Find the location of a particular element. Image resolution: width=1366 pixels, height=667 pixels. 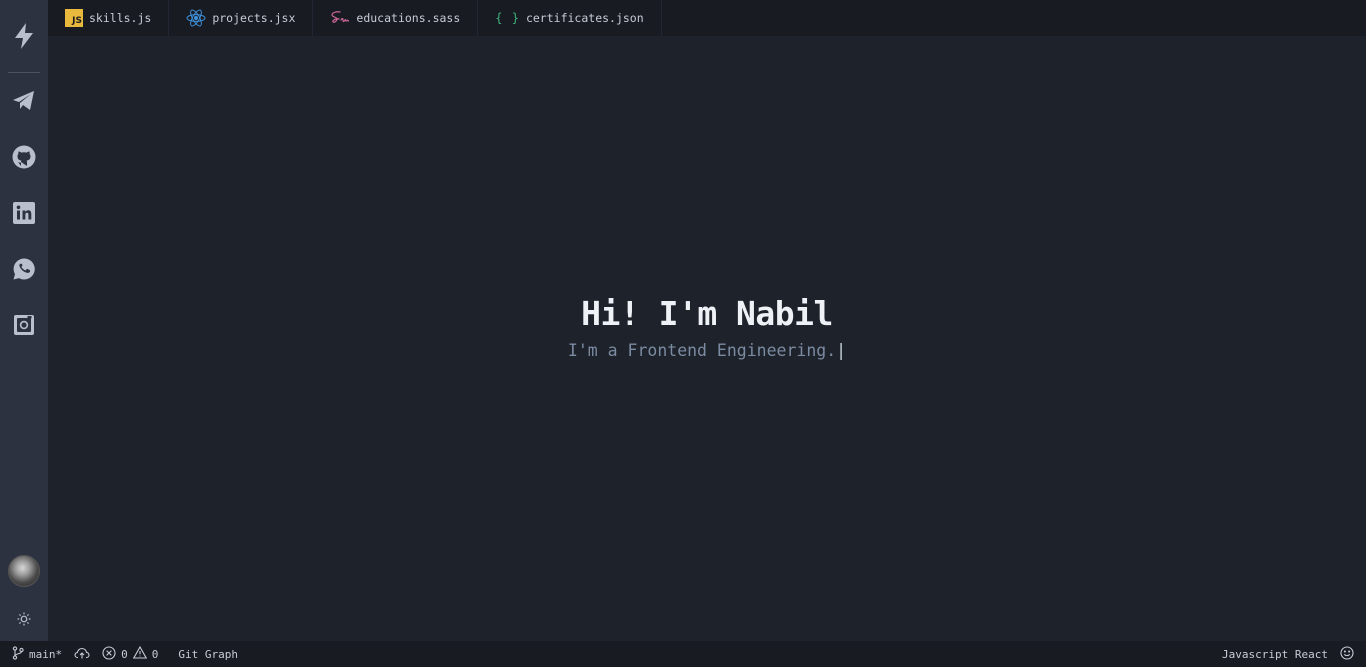

error-count: 0 is located at coordinates (124, 654).